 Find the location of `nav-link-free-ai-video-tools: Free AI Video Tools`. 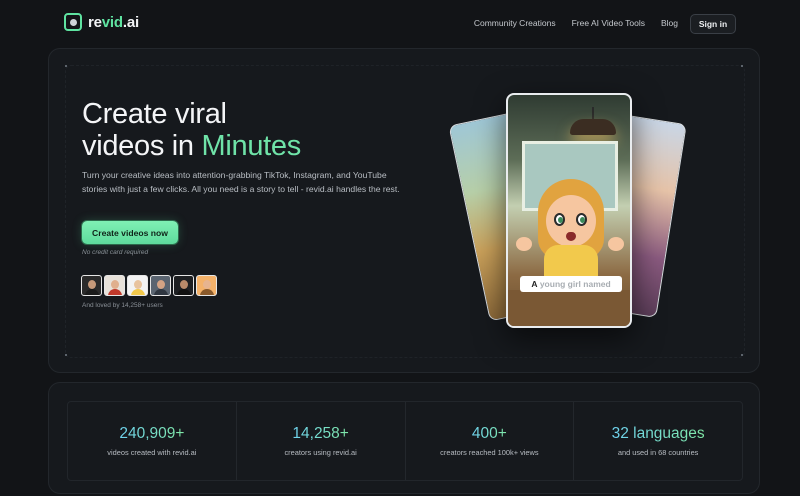

nav-link-free-ai-video-tools: Free AI Video Tools is located at coordinates (608, 23).